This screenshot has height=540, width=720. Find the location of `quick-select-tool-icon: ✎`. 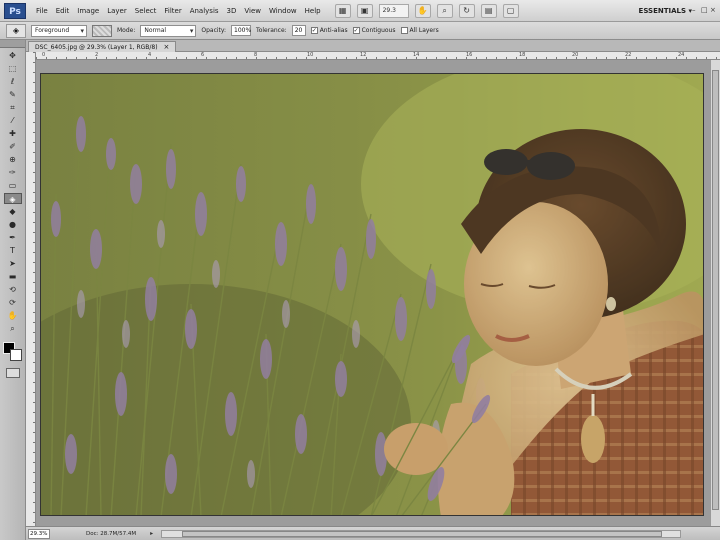

quick-select-tool-icon: ✎ is located at coordinates (13, 94).